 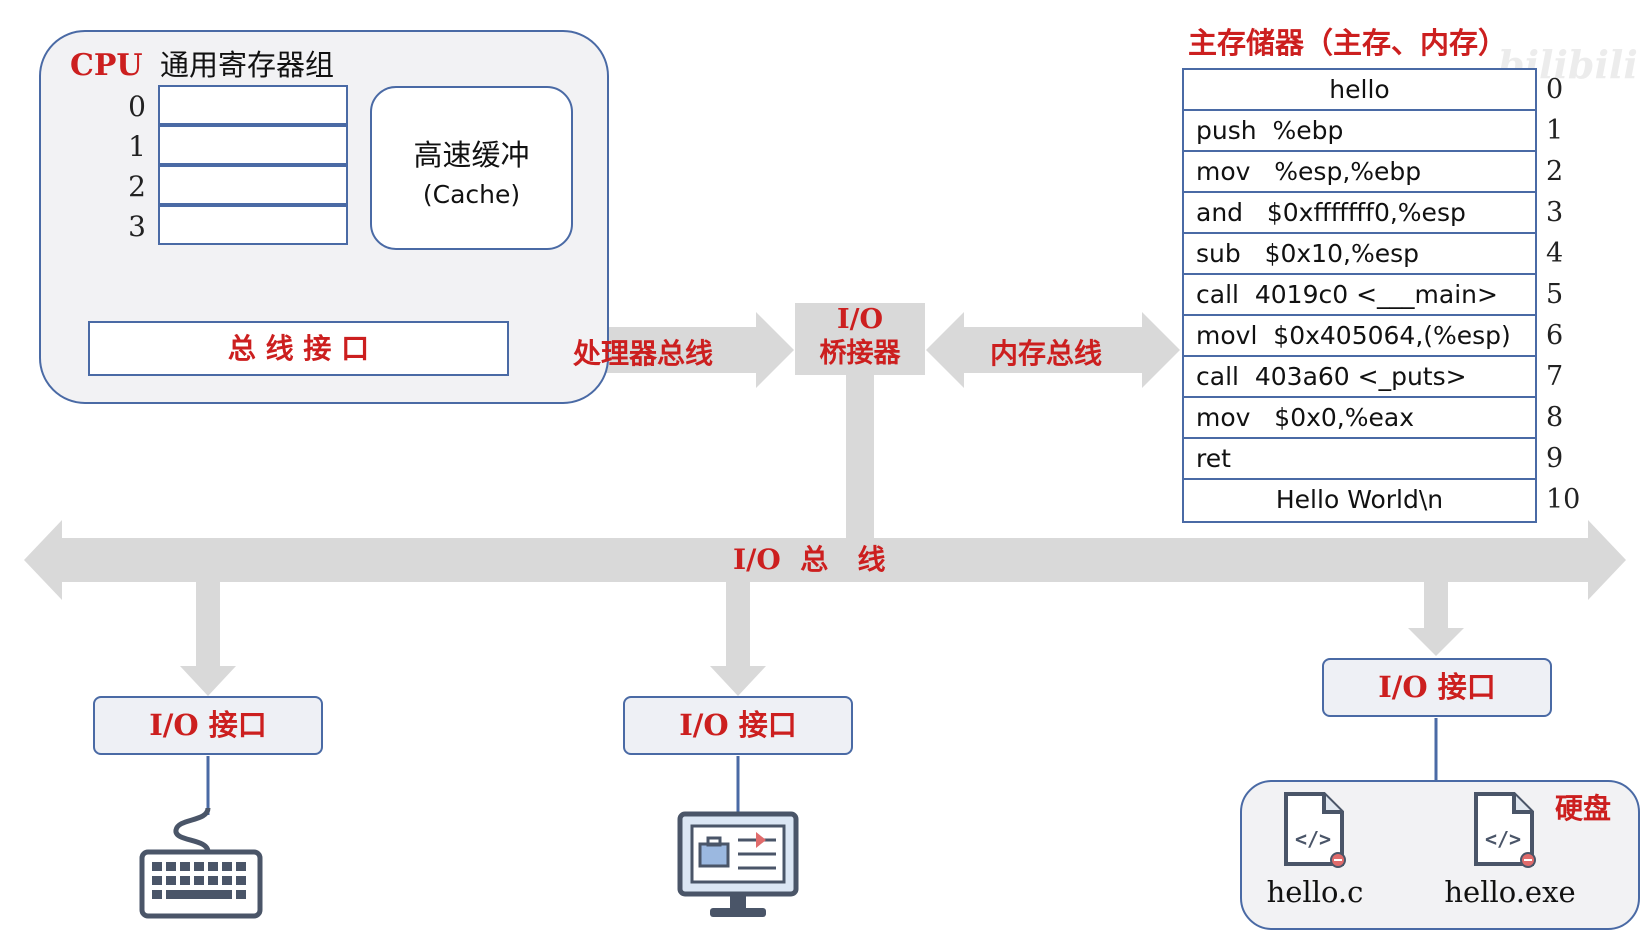 What do you see at coordinates (860, 353) in the screenshot?
I see `io-bridge-line2: 桥接器` at bounding box center [860, 353].